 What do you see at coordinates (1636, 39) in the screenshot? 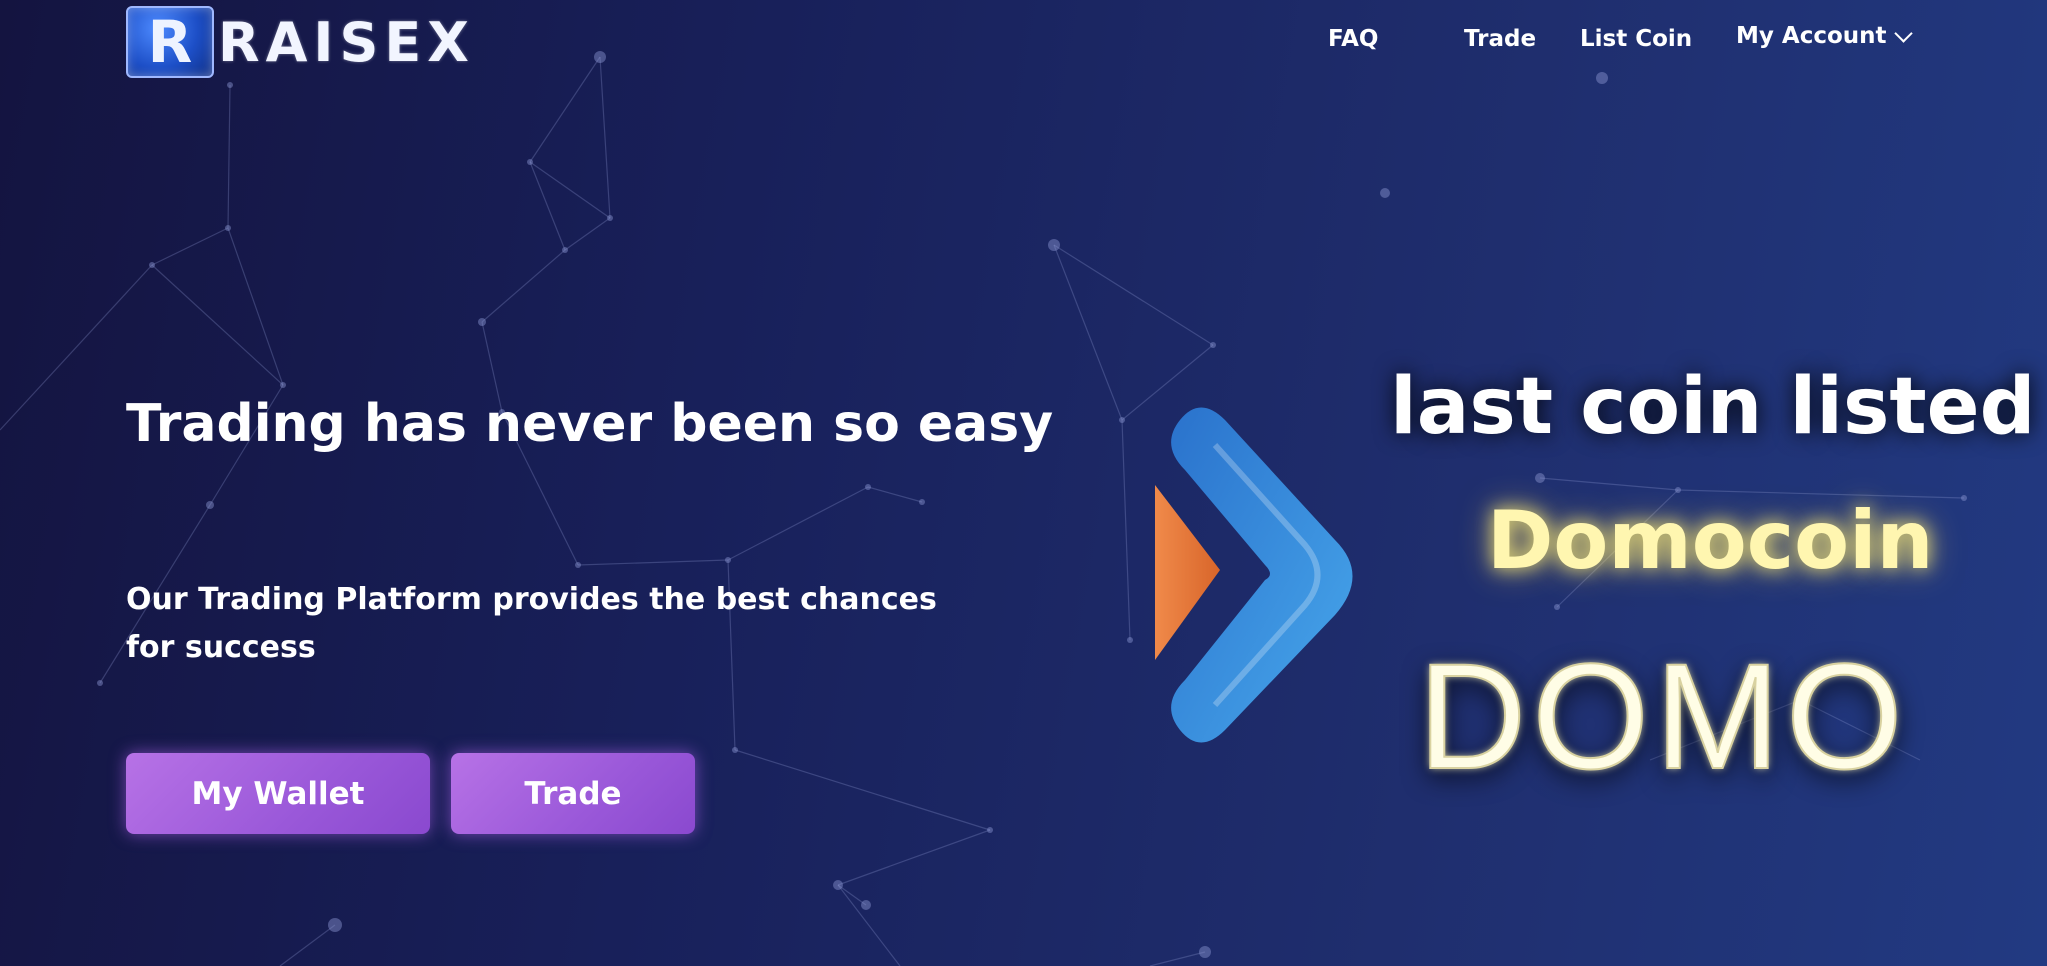
I see `nav-list-coin: List Coin` at bounding box center [1636, 39].